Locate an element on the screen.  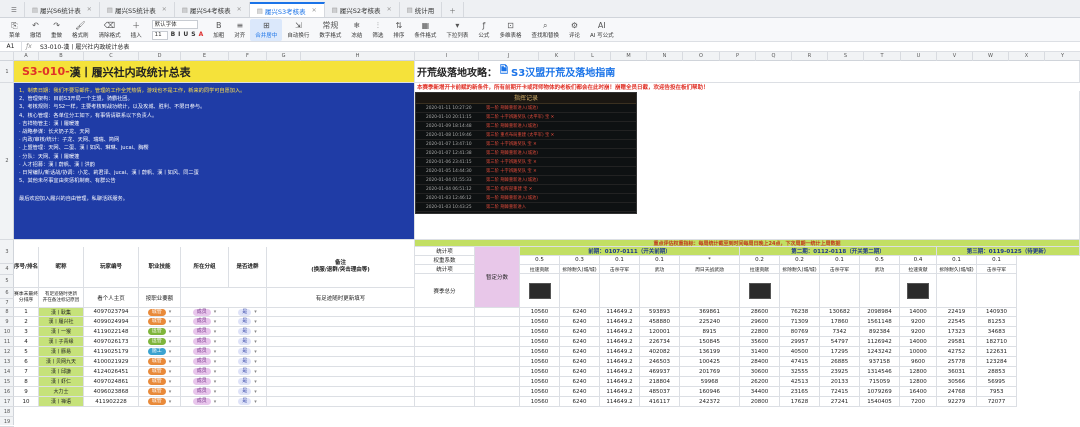
column-header-H: H is located at coordinates (358, 56).